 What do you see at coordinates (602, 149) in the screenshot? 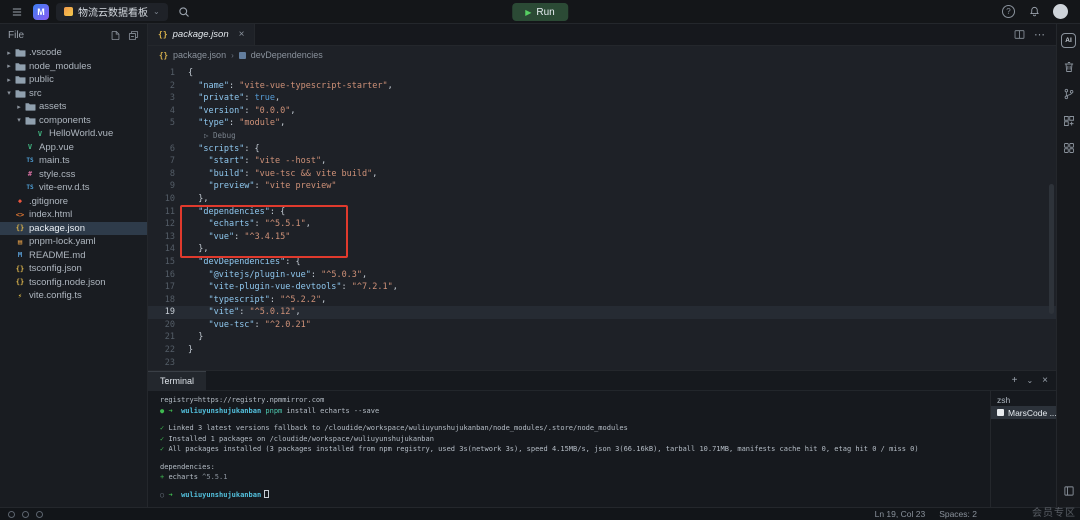
I see `code-line-6: 6 "scripts": {` at bounding box center [602, 149].